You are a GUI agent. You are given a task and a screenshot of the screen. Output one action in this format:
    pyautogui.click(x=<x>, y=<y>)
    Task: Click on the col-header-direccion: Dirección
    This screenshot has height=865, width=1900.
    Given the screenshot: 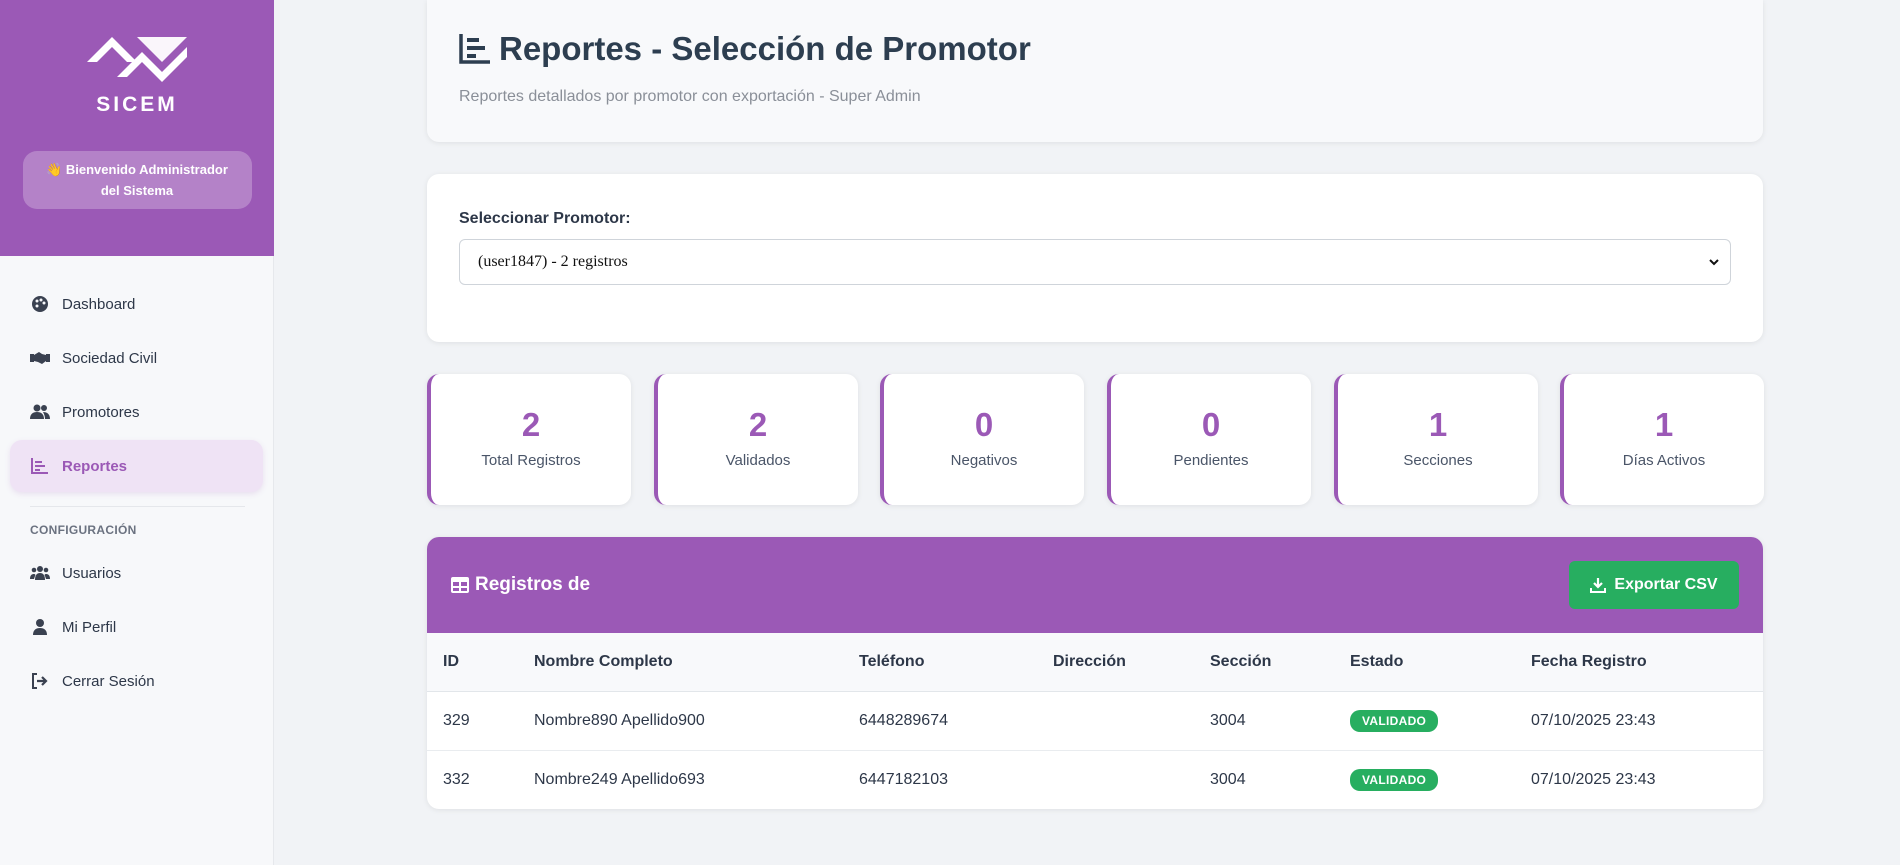 What is the action you would take?
    pyautogui.click(x=1115, y=662)
    